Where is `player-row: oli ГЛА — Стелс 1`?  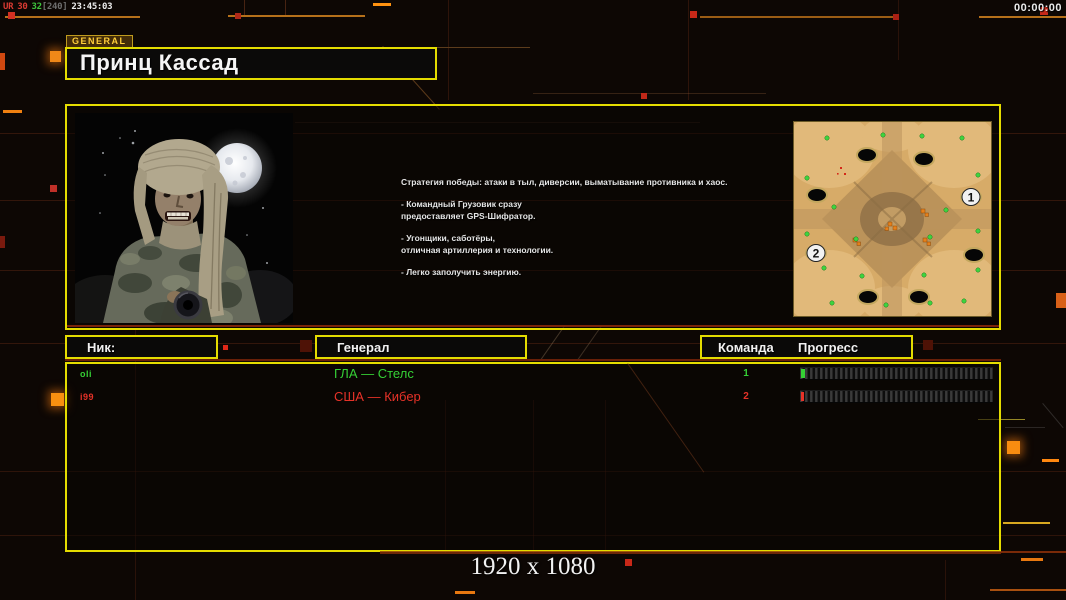 player-row: oli ГЛА — Стелс 1 is located at coordinates (533, 373).